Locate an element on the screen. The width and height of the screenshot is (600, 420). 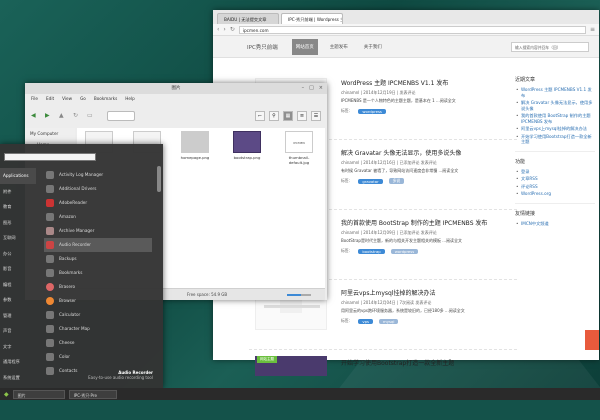
app-item: Additional Drivers is located at coordinates (98, 189).